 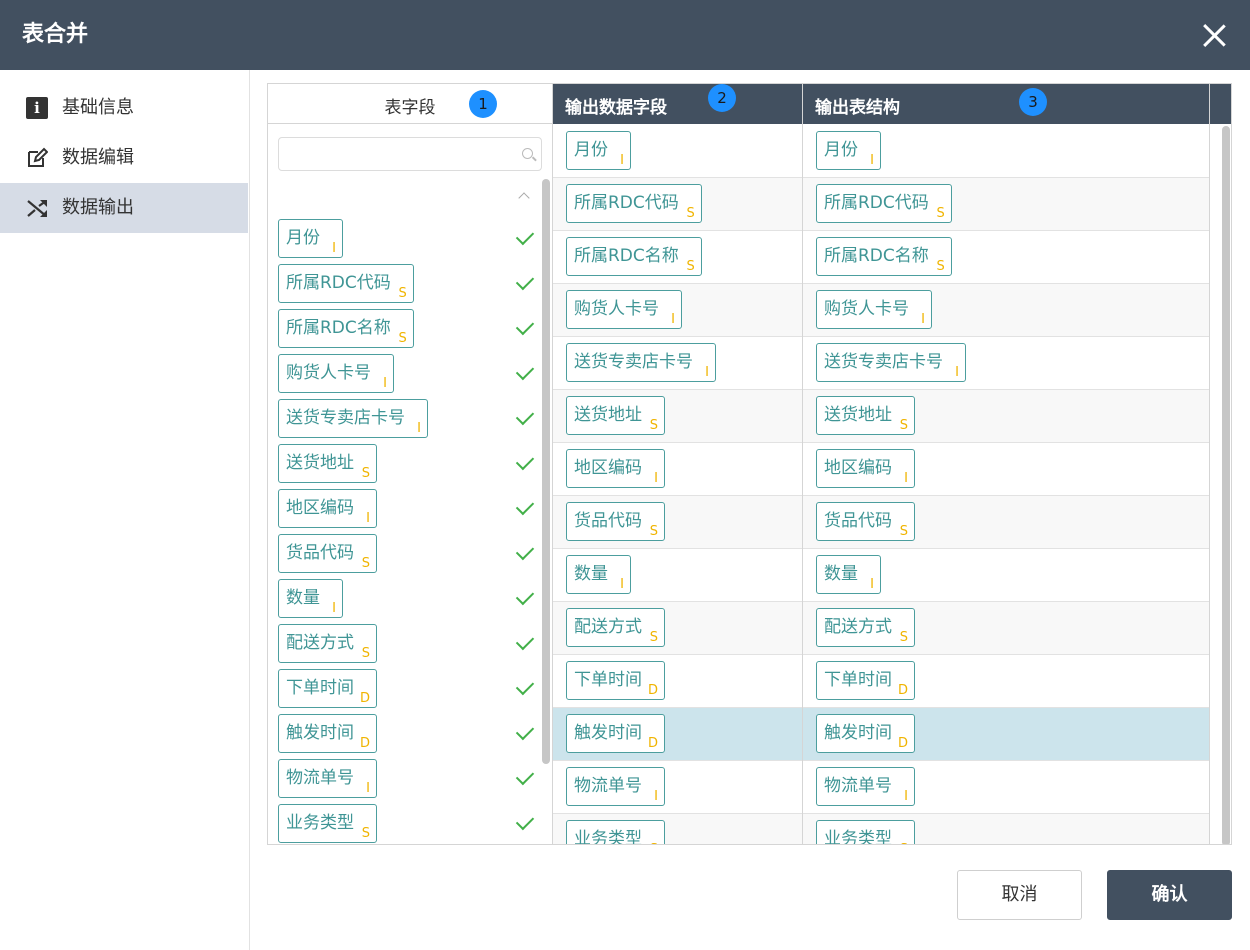 I want to click on sidebar-item-data-output: 数据输出, so click(x=124, y=208).